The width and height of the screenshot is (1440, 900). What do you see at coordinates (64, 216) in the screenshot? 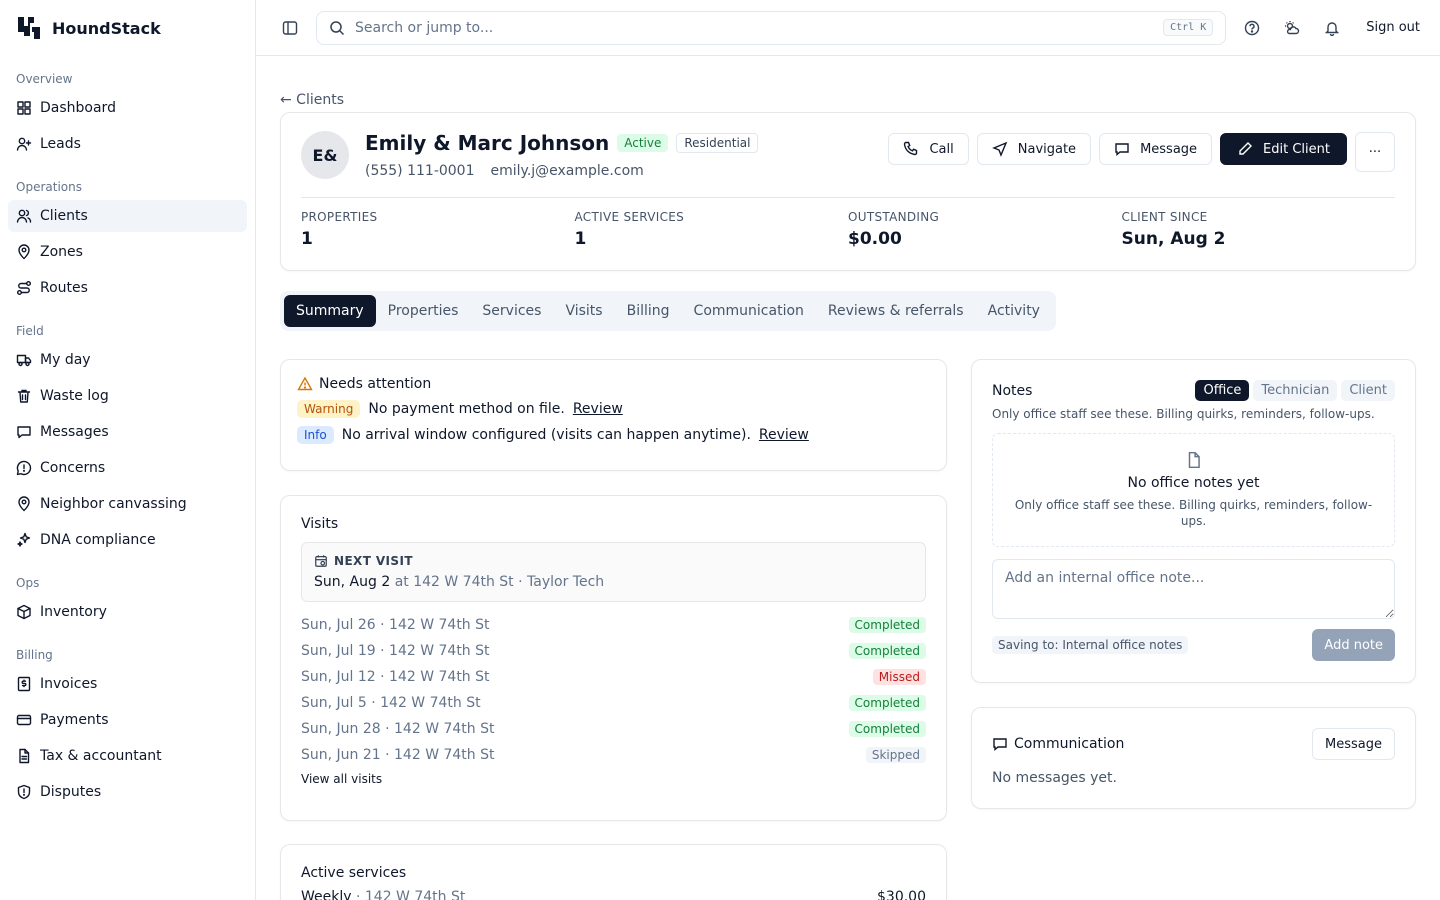
I see `sidebar-item-label: Clients` at bounding box center [64, 216].